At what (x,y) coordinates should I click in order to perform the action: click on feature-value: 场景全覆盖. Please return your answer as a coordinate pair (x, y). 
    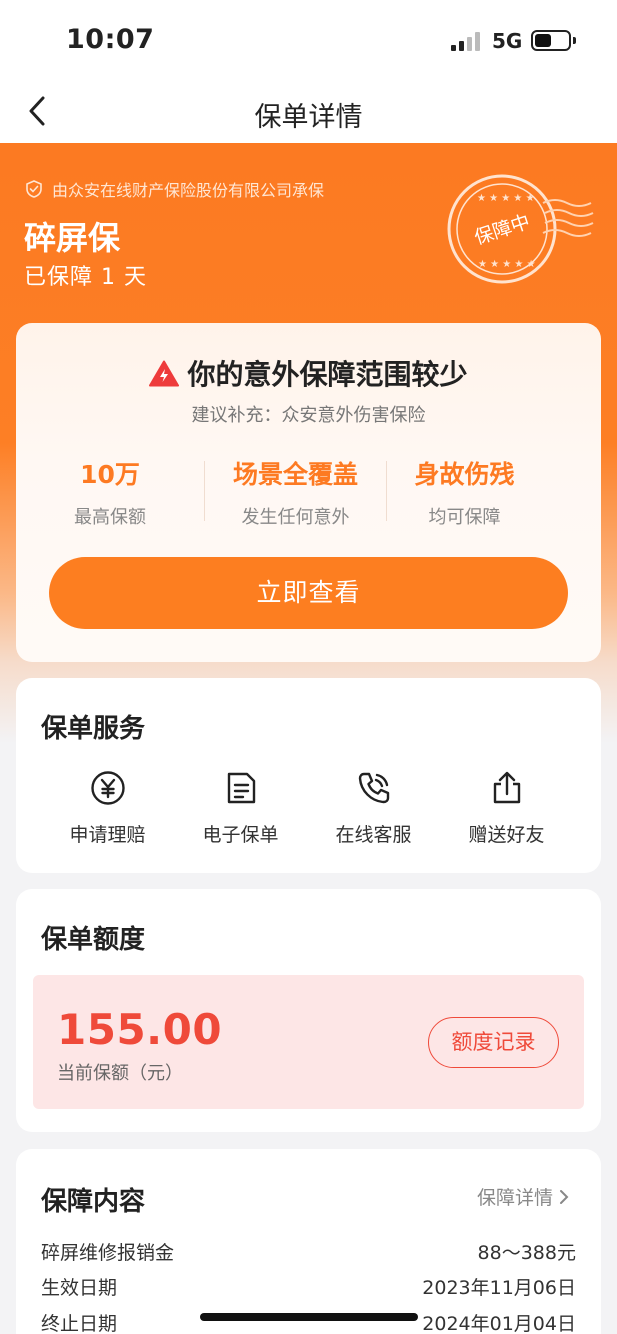
    Looking at the image, I should click on (295, 474).